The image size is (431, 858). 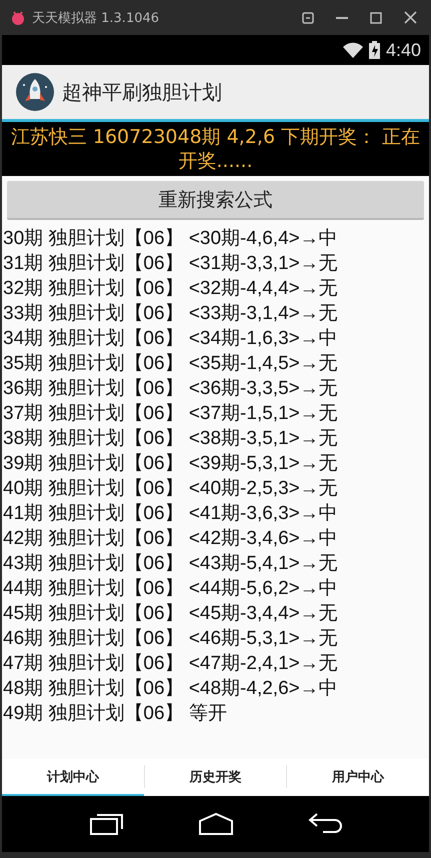 What do you see at coordinates (18, 18) in the screenshot?
I see `app-logo-icon` at bounding box center [18, 18].